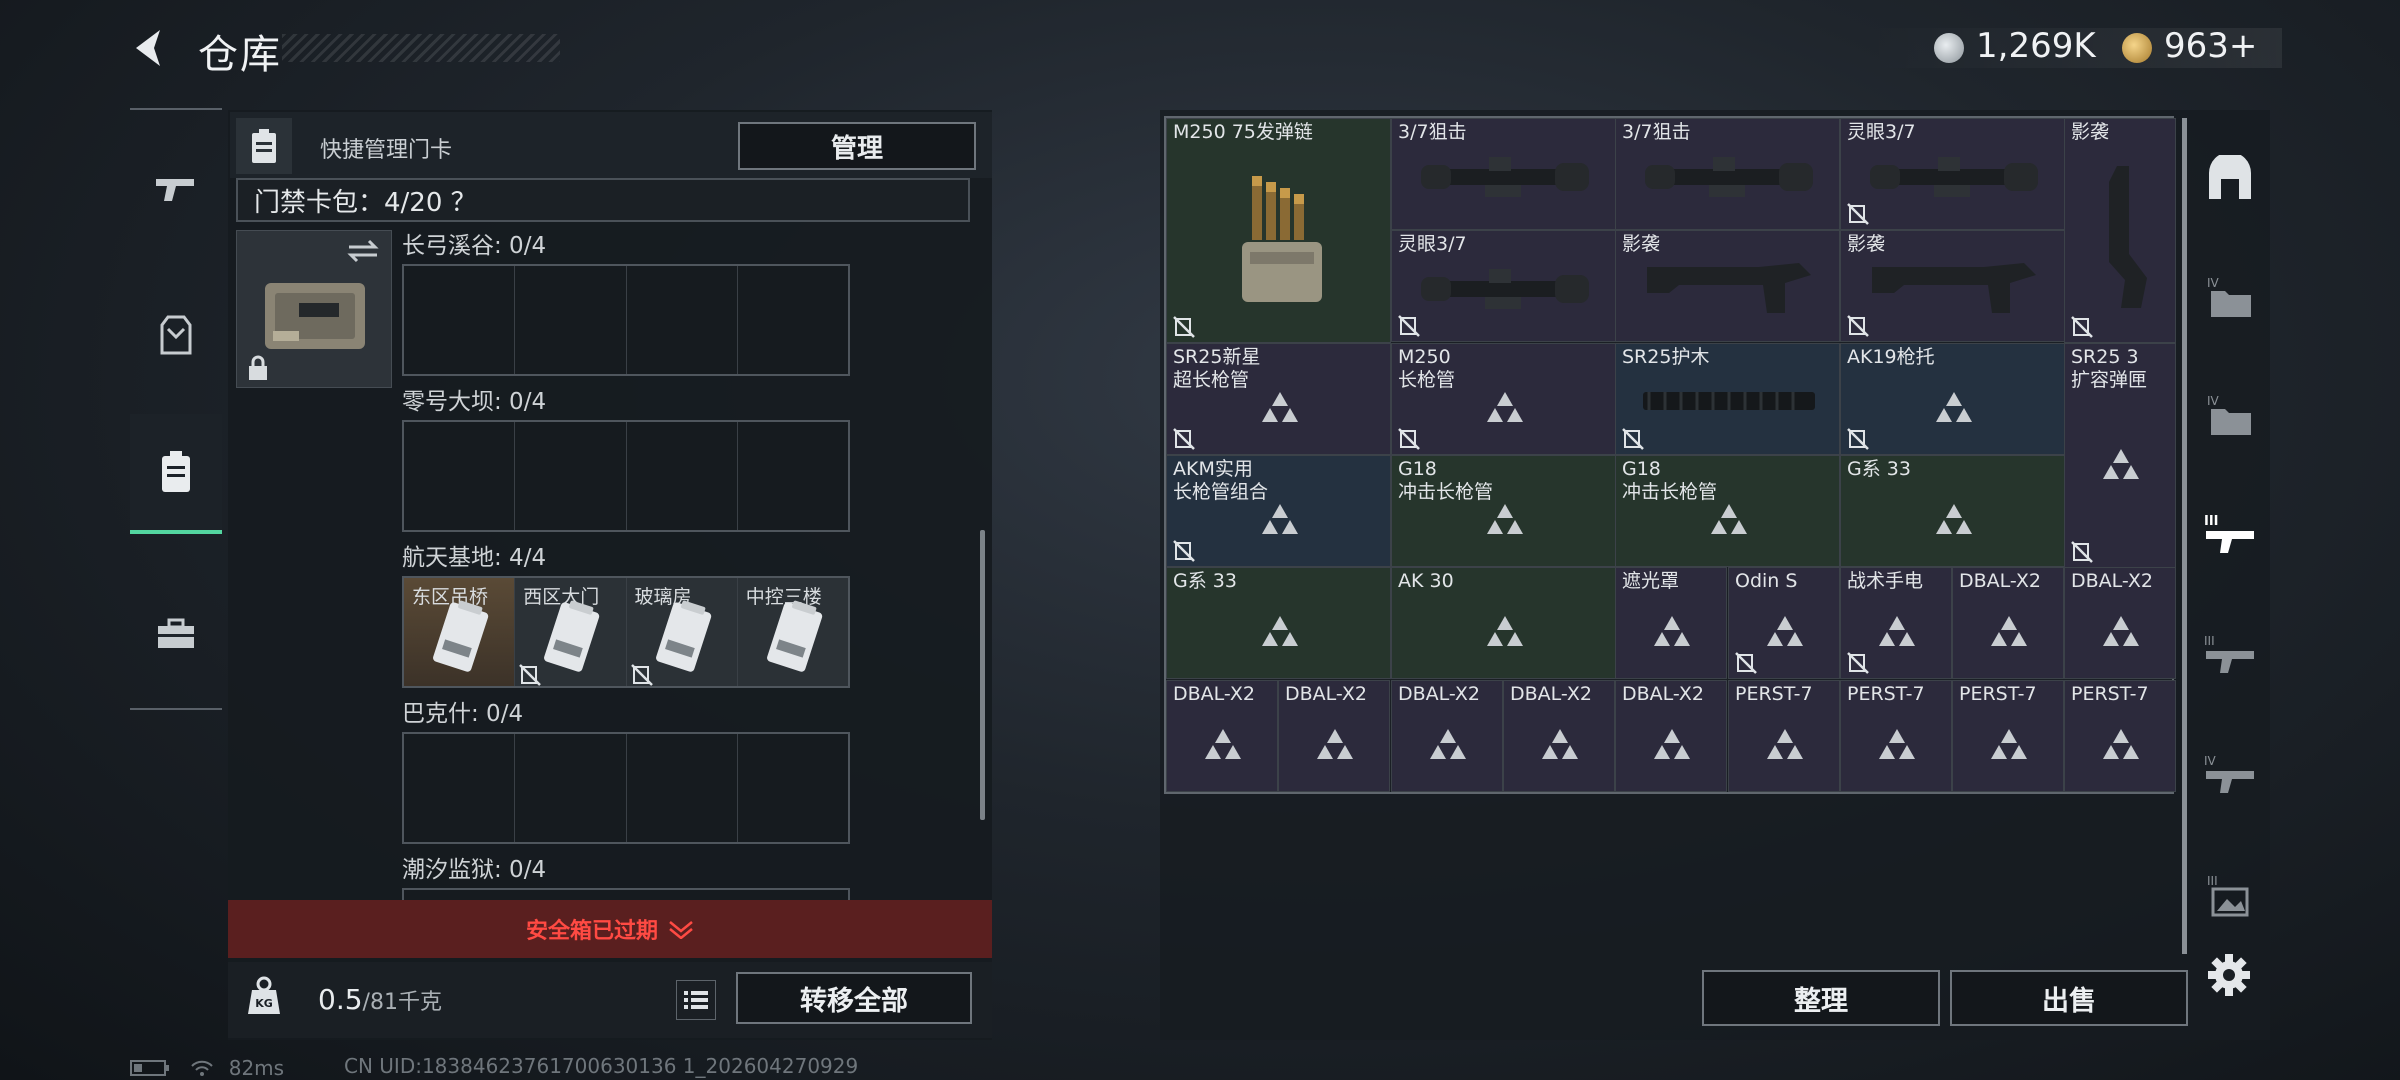  Describe the element at coordinates (1821, 998) in the screenshot. I see `sort-button: 整理` at that location.